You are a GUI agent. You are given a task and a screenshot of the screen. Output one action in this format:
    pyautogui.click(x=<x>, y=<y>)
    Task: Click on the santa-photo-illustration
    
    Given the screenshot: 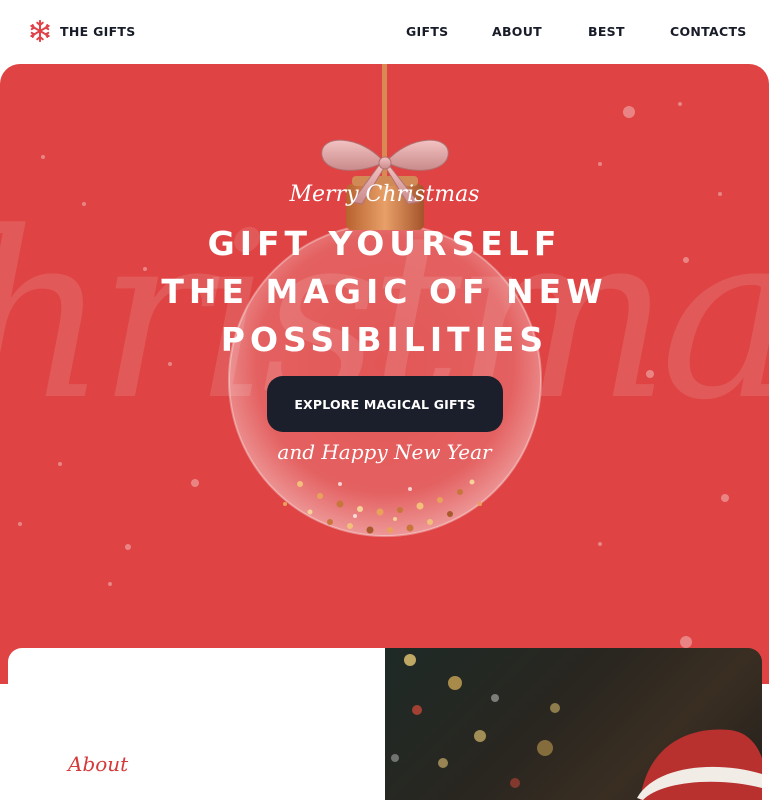 What is the action you would take?
    pyautogui.click(x=576, y=727)
    